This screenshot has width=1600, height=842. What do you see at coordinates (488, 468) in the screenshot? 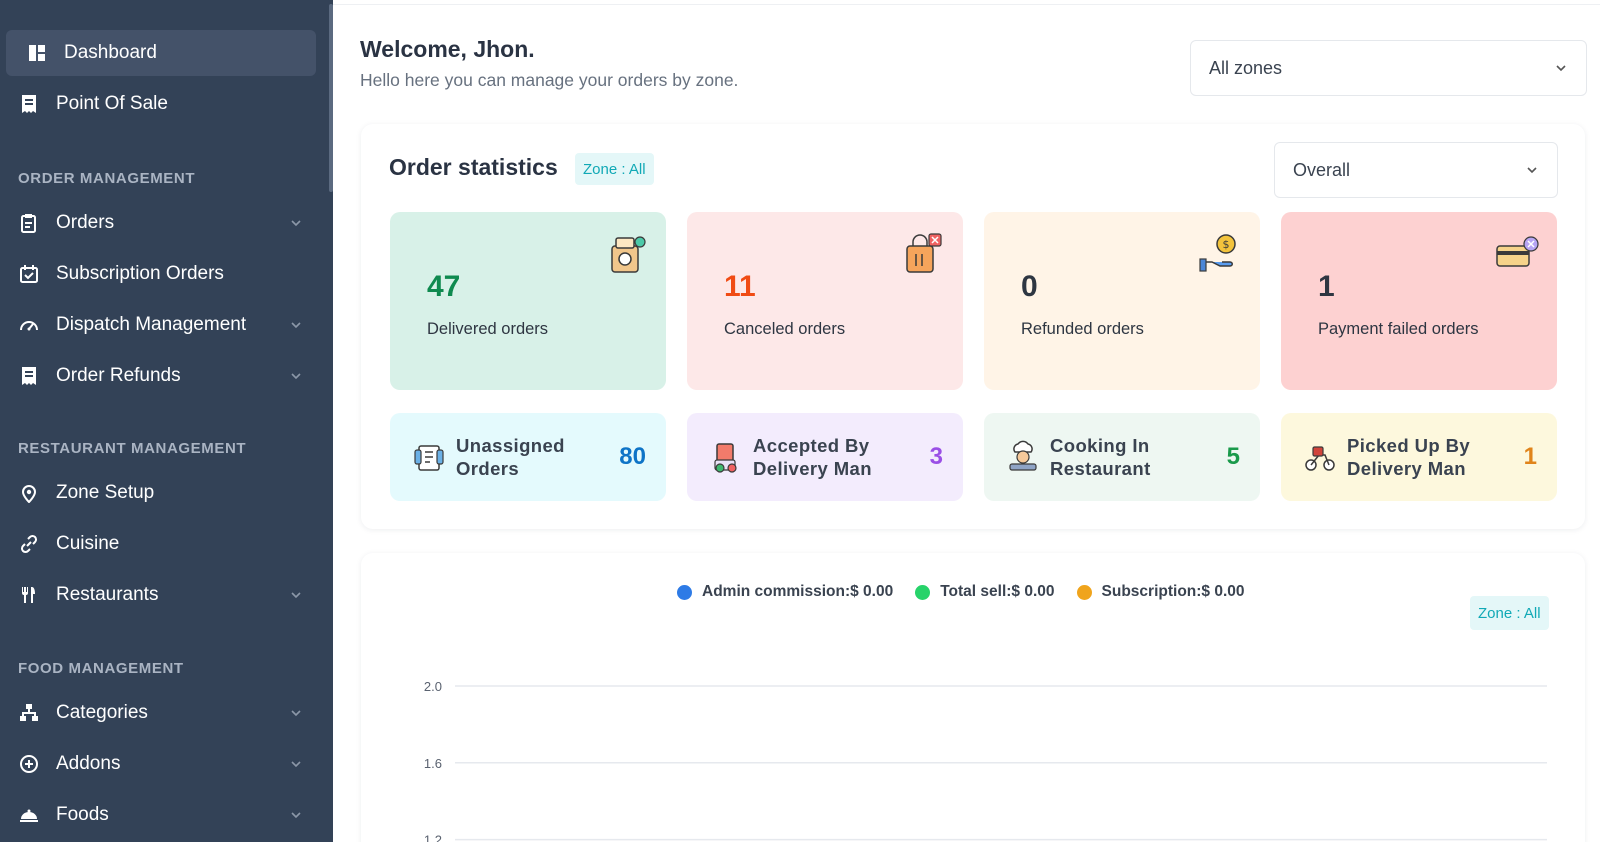
I see `stat-label-line: Orders` at bounding box center [488, 468].